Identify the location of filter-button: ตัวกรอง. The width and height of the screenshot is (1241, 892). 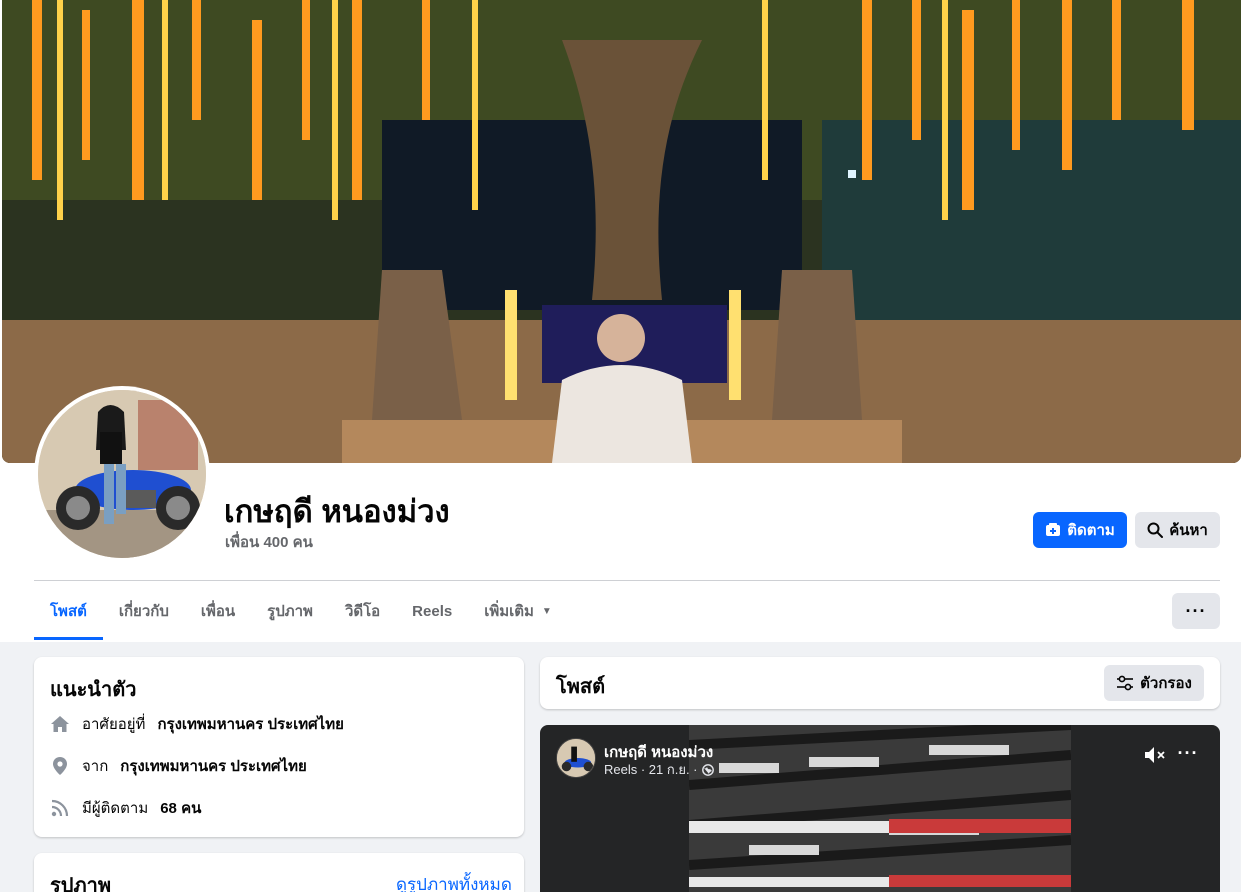
(1154, 683).